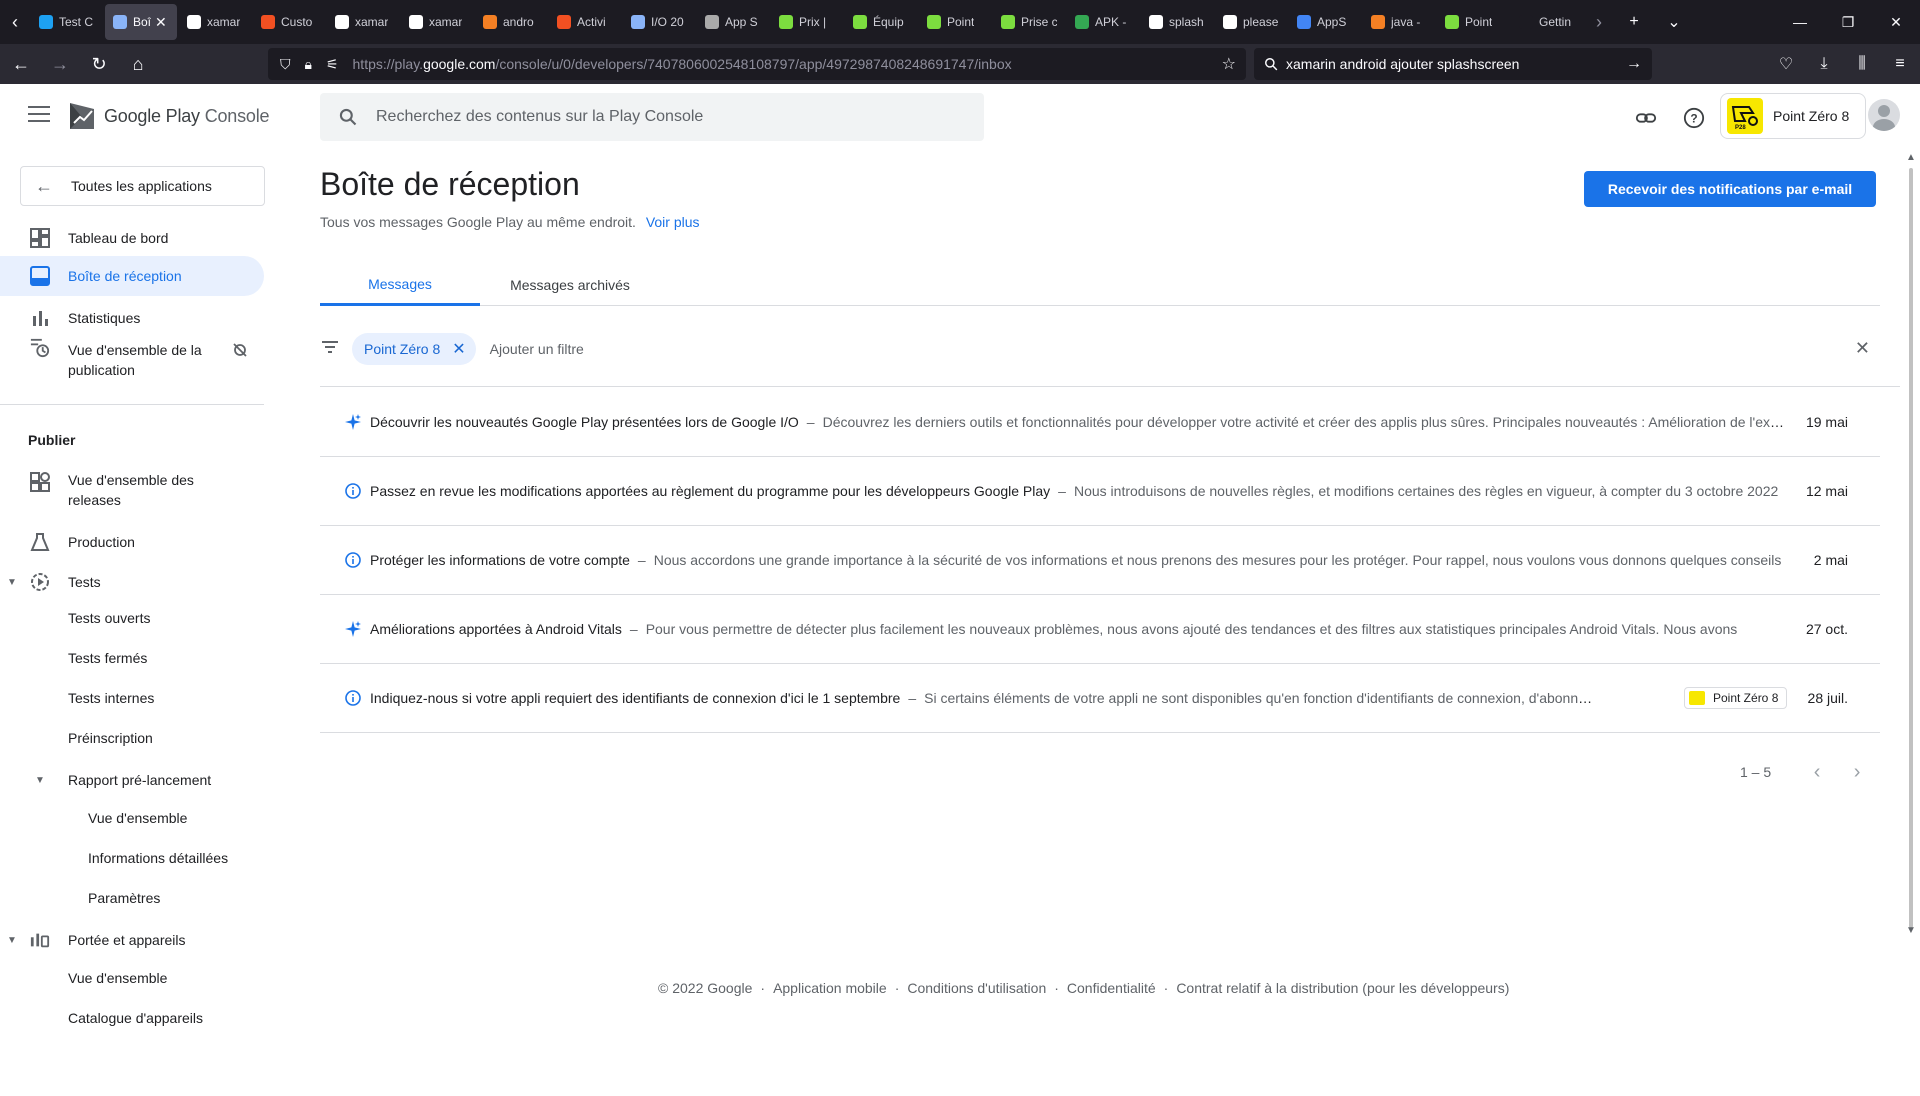  What do you see at coordinates (330, 349) in the screenshot?
I see `filter-icon` at bounding box center [330, 349].